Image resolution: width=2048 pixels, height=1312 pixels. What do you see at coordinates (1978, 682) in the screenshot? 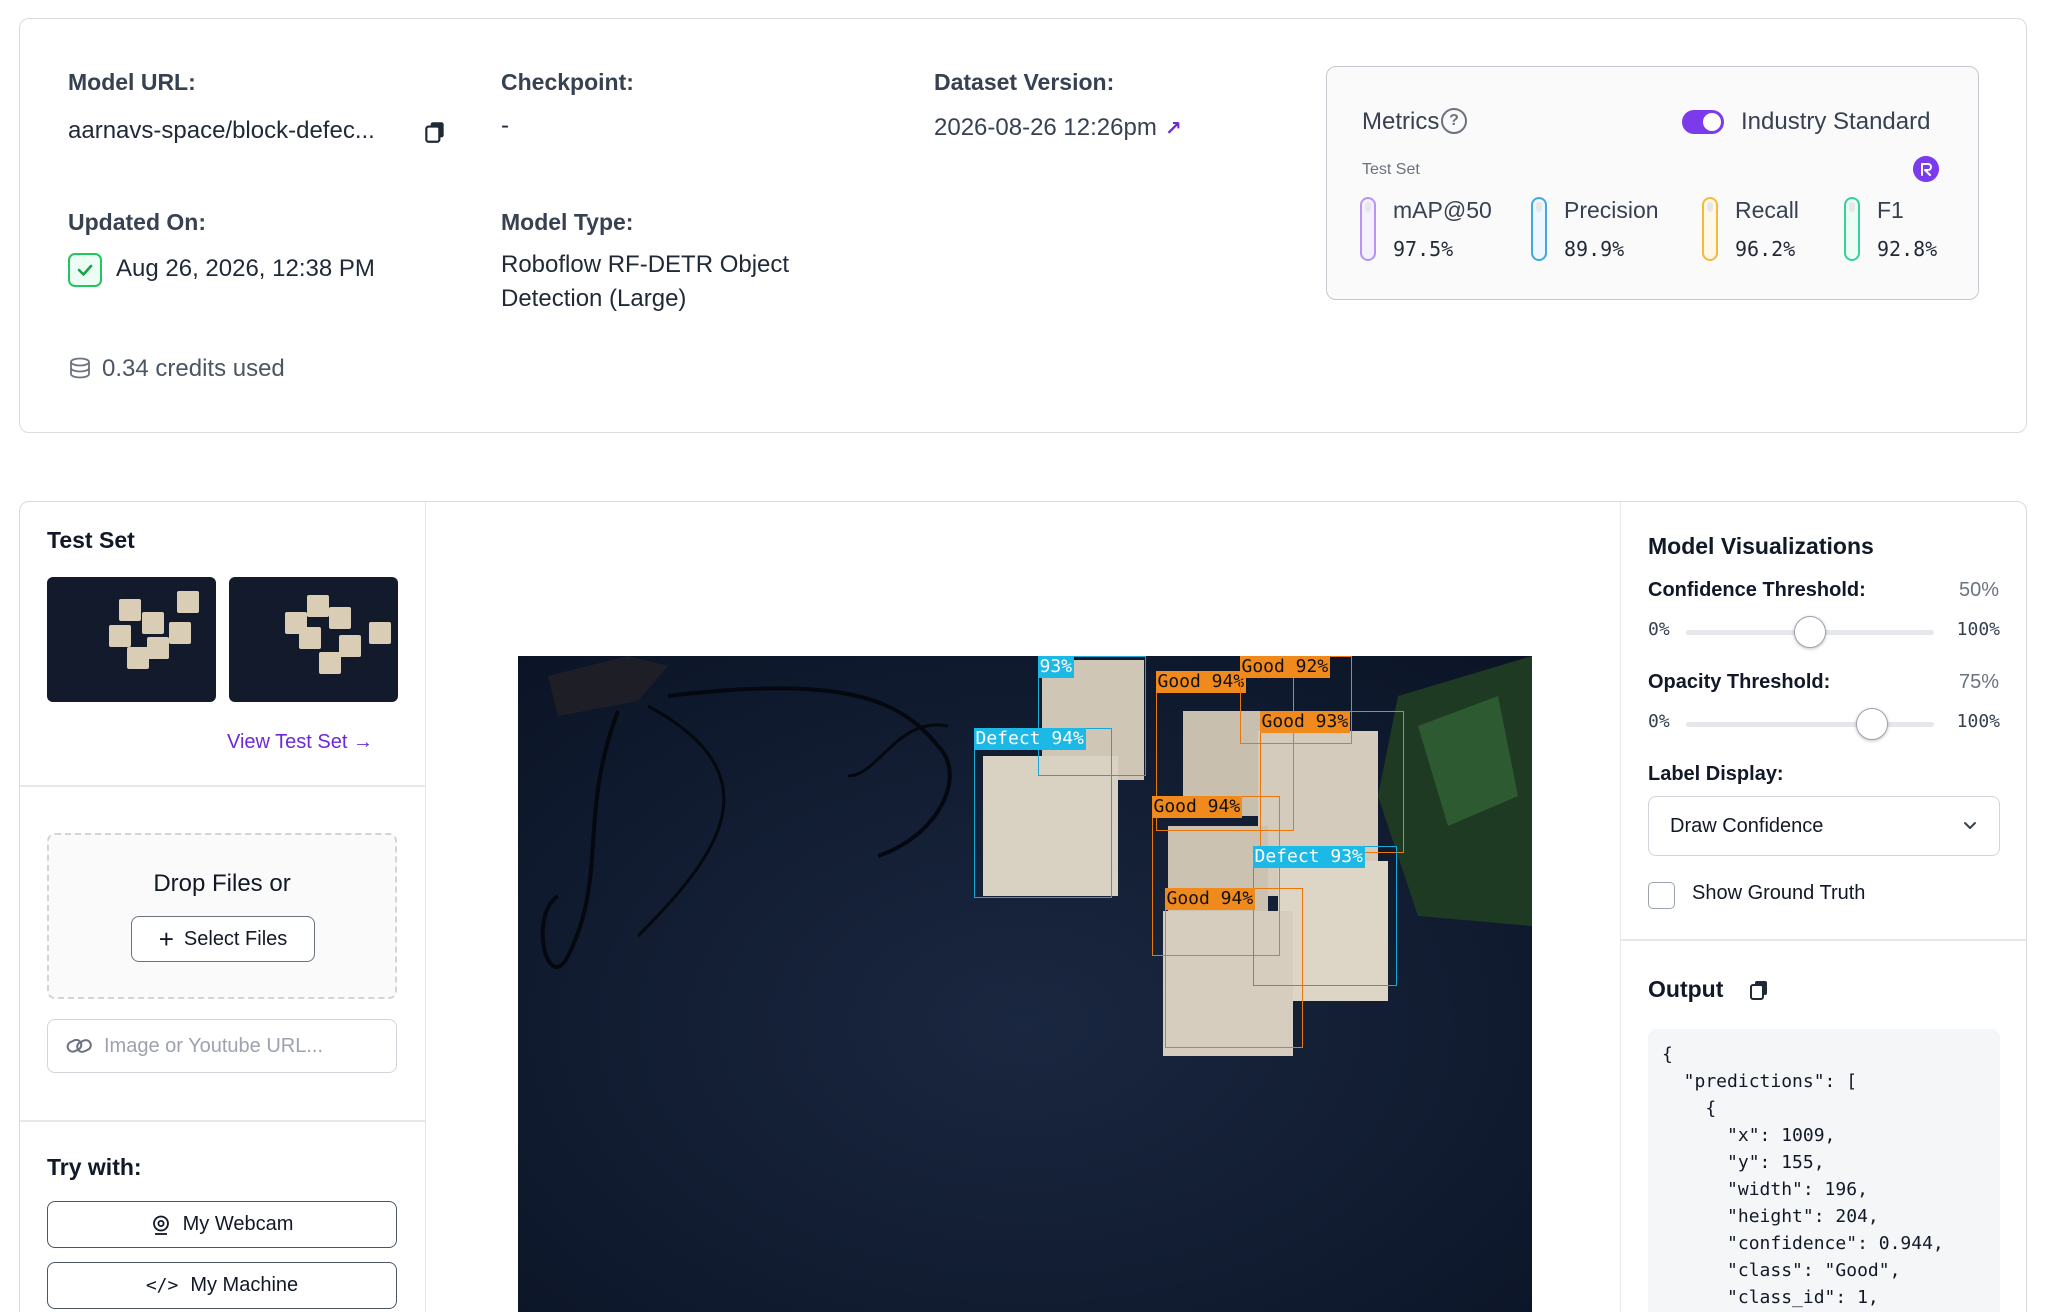
I see `opacity-threshold-value: 75%` at bounding box center [1978, 682].